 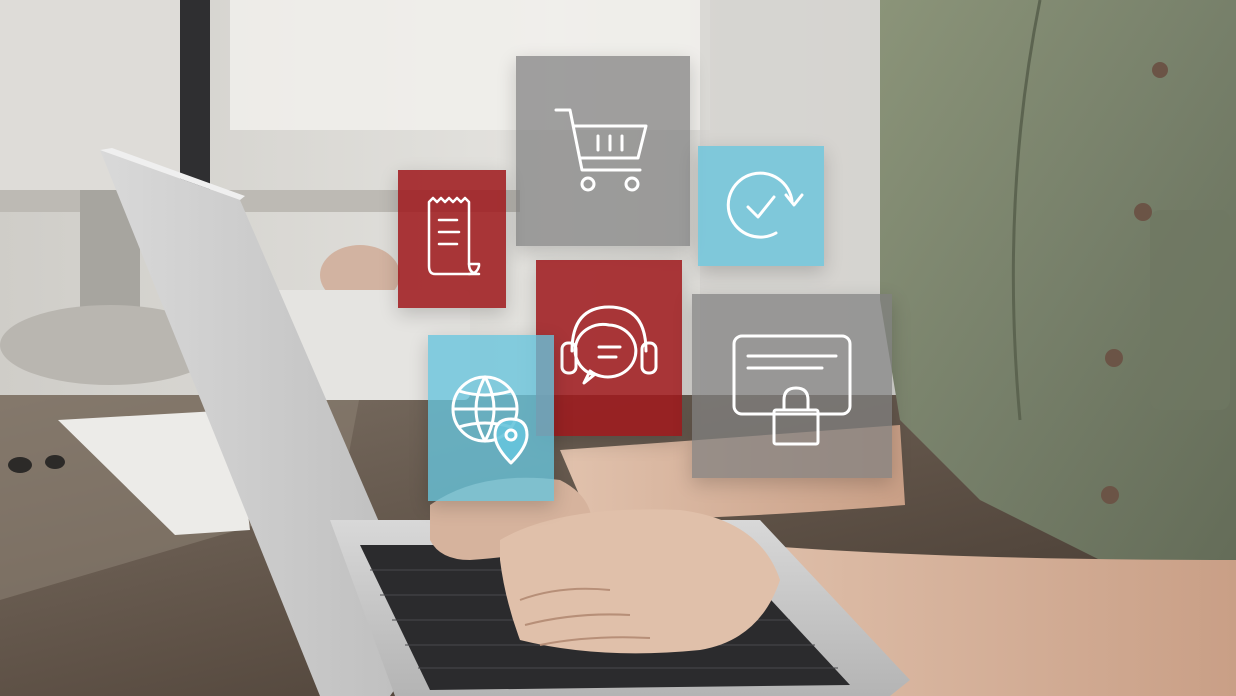 I want to click on shopping-cart-icon, so click(x=603, y=151).